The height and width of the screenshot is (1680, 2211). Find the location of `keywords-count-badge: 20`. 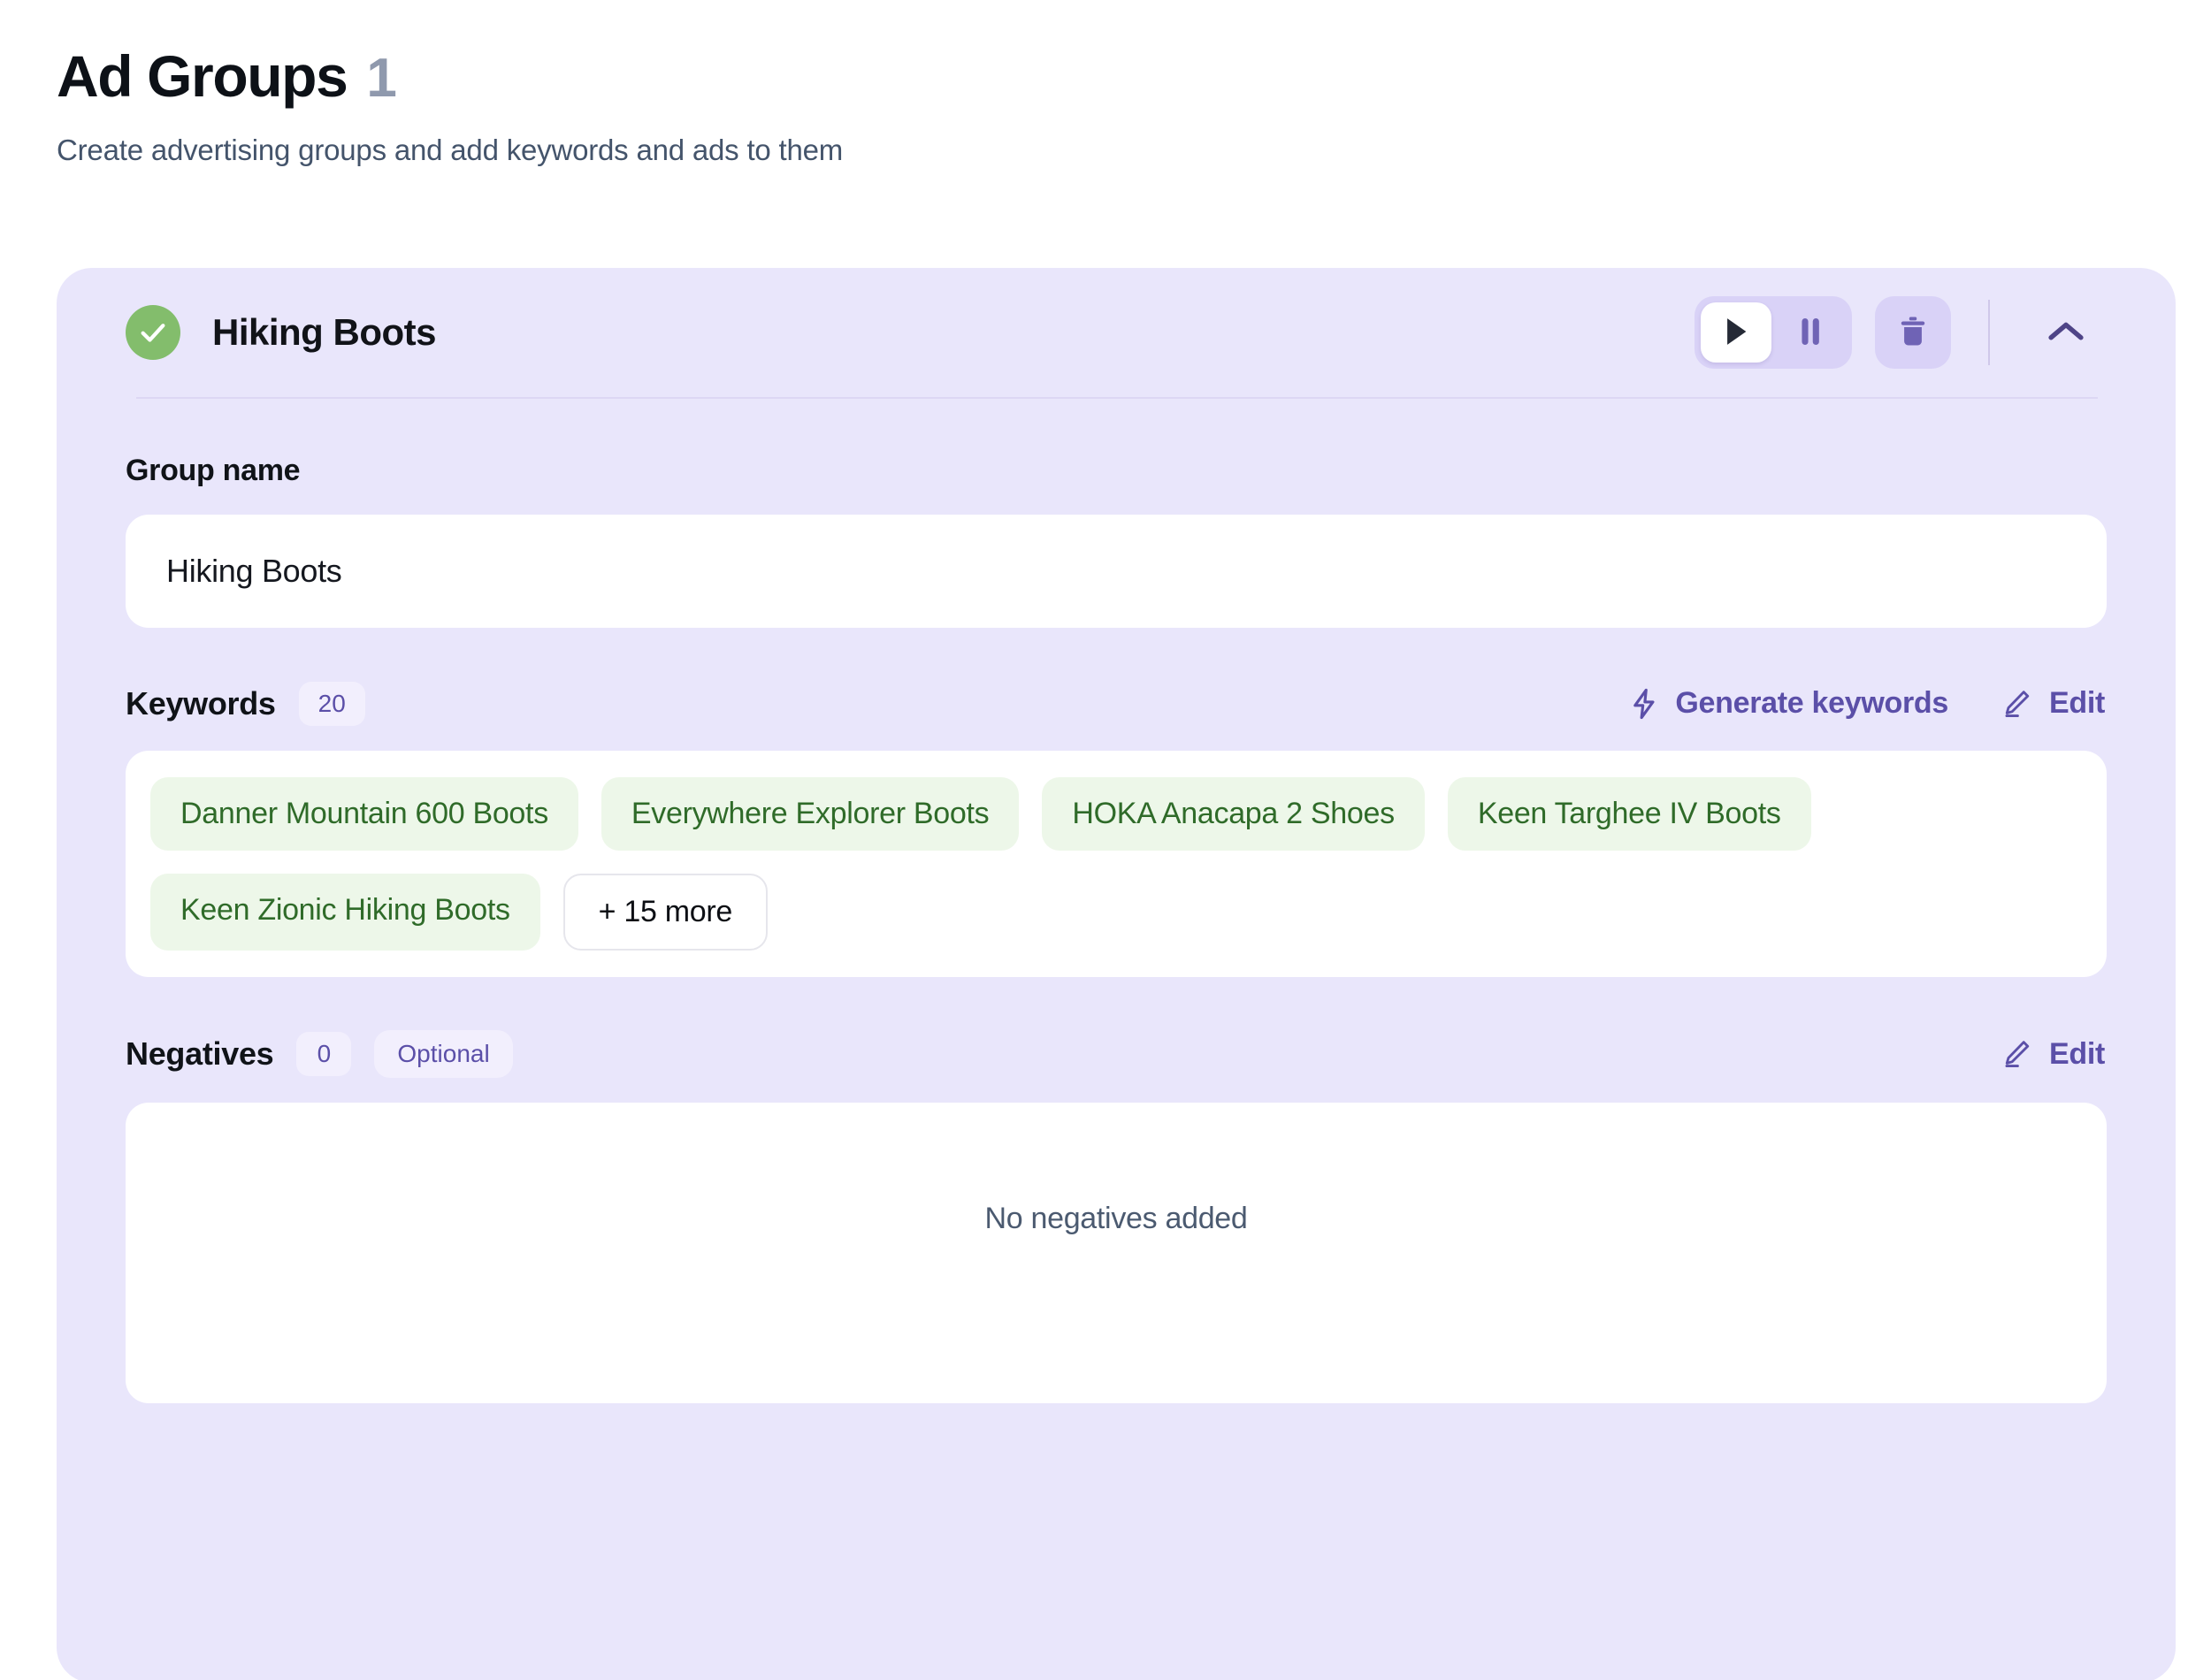

keywords-count-badge: 20 is located at coordinates (331, 703).